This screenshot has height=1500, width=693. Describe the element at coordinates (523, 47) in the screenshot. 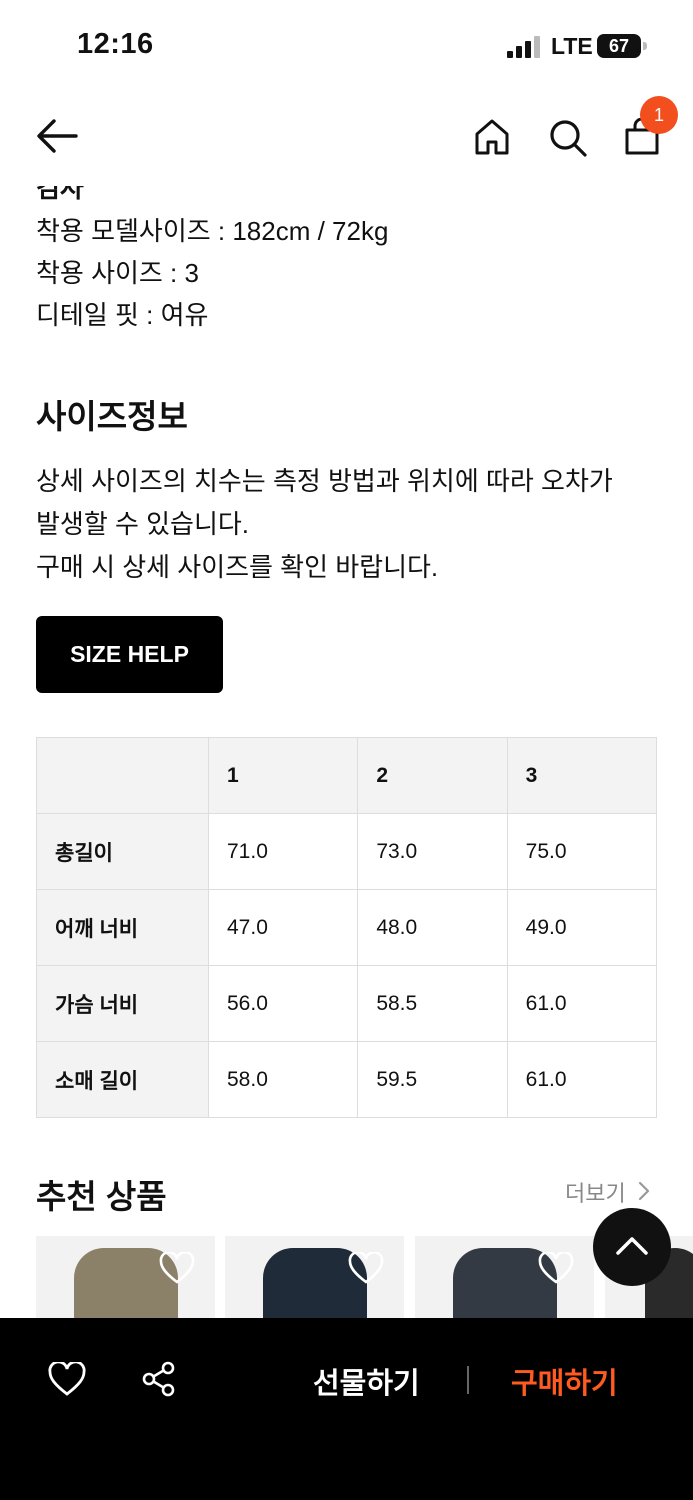

I see `signal-icon` at that location.